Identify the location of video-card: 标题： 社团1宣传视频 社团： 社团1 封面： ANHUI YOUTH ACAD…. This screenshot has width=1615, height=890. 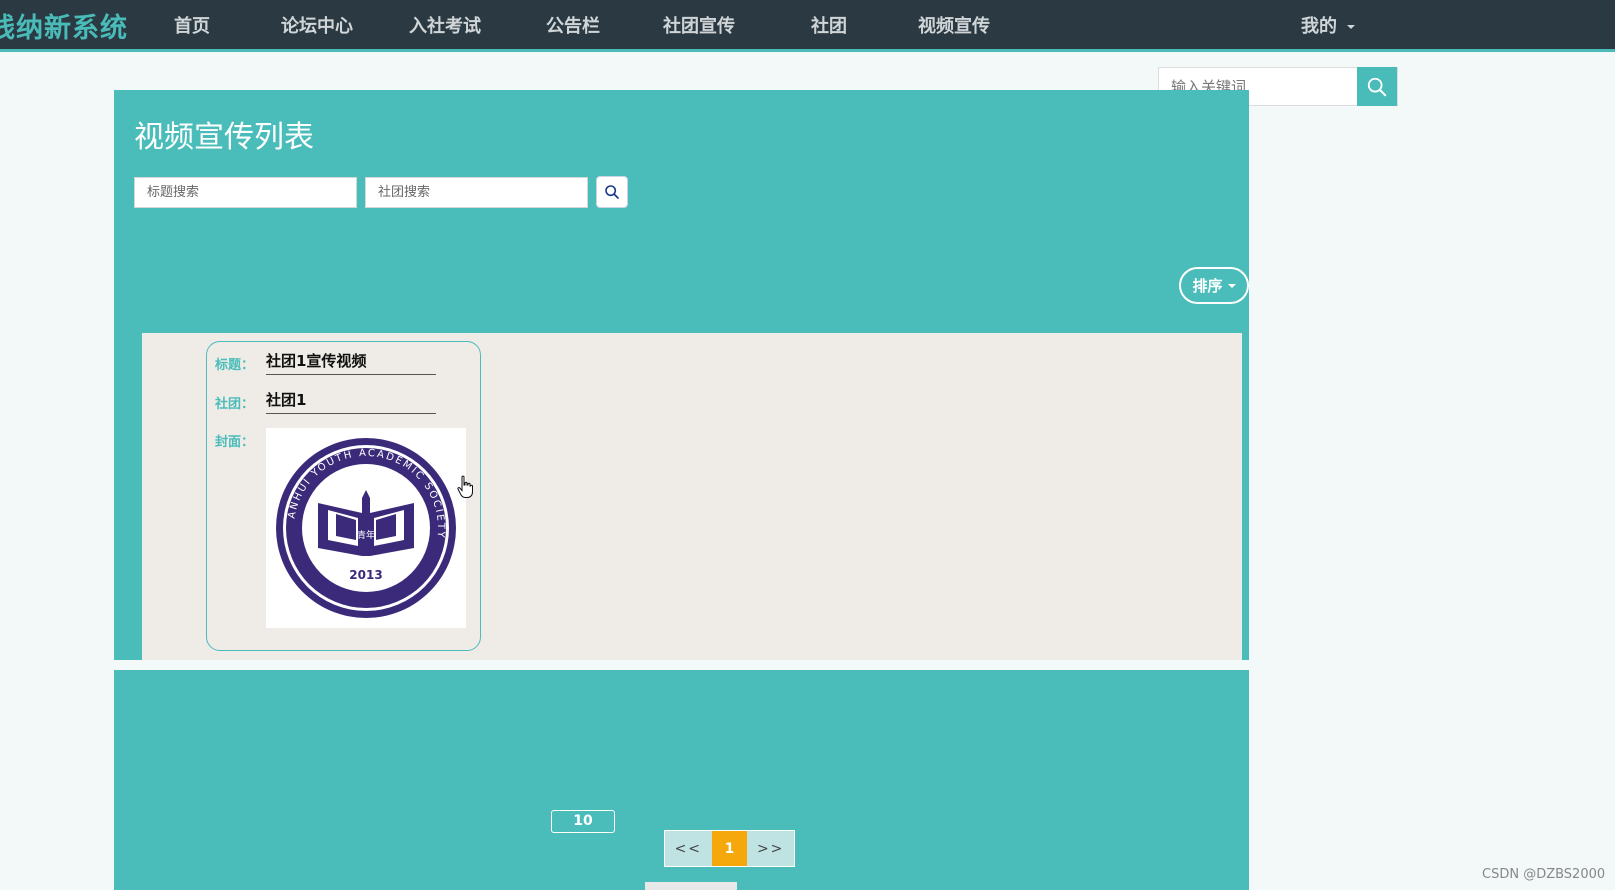
(343, 496).